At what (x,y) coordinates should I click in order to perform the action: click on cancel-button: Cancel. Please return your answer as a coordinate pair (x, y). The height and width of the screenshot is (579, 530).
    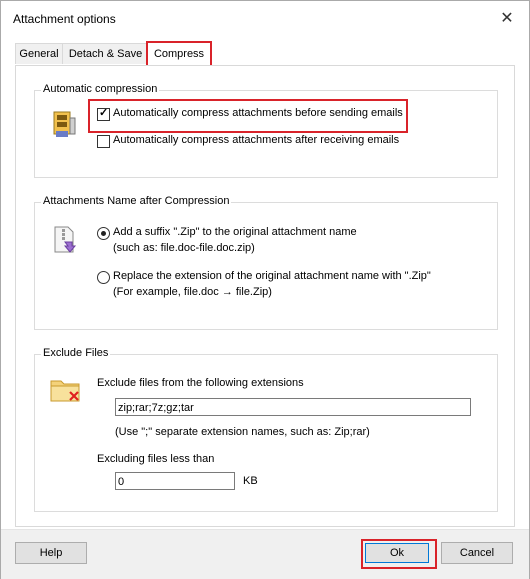
    Looking at the image, I should click on (477, 553).